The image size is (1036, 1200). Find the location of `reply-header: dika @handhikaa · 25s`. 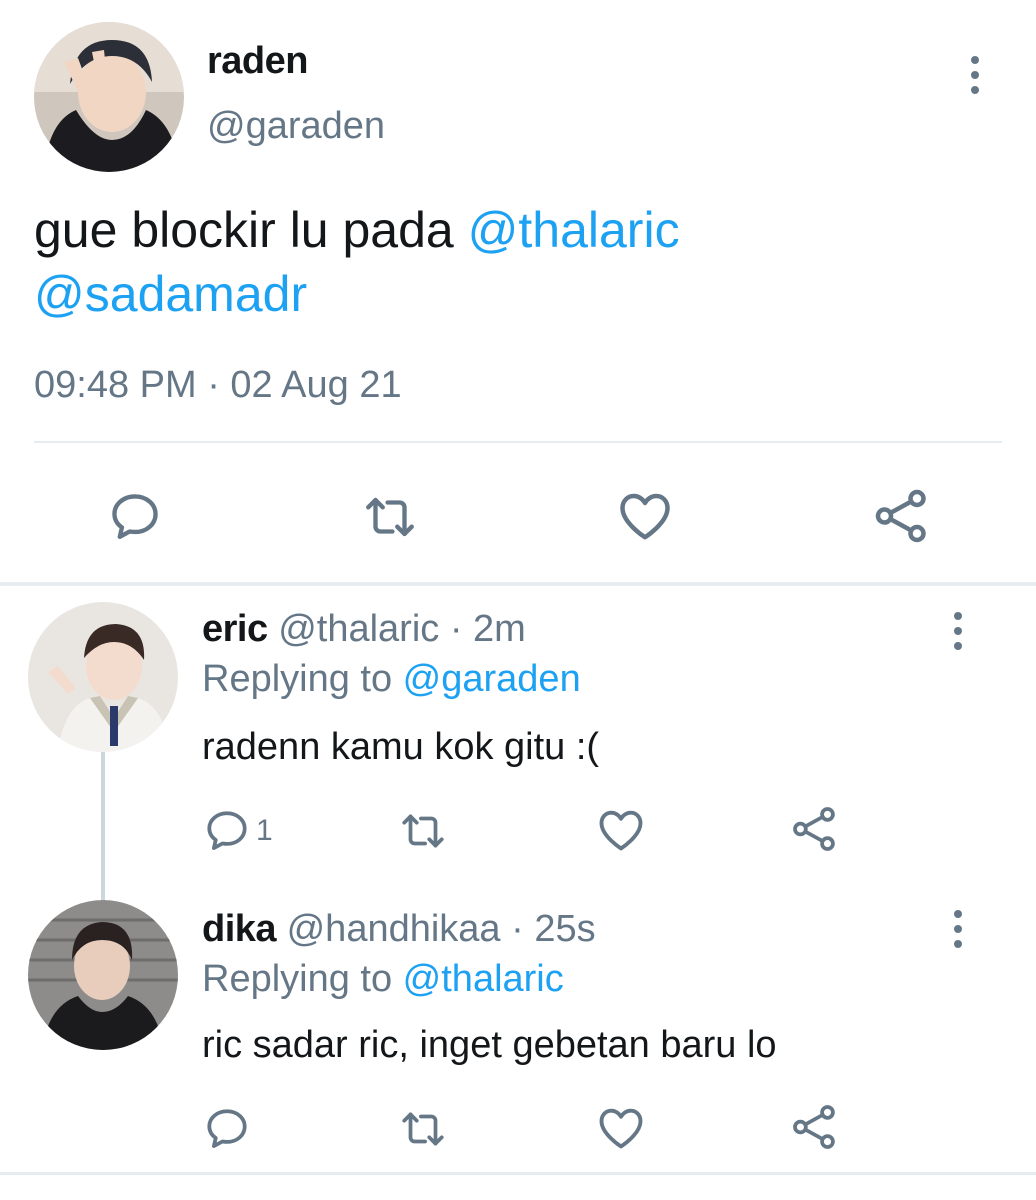

reply-header: dika @handhikaa · 25s is located at coordinates (399, 929).